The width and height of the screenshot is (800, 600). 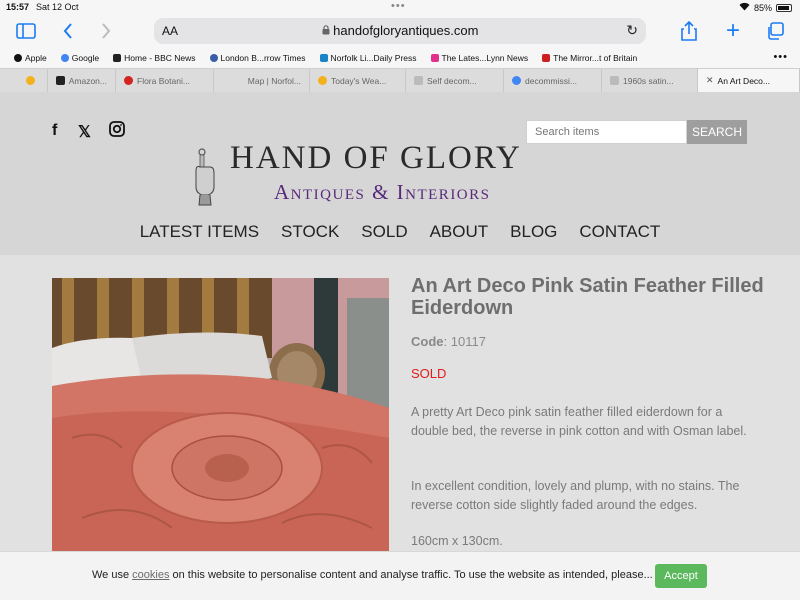 What do you see at coordinates (106, 31) in the screenshot?
I see `forward-icon` at bounding box center [106, 31].